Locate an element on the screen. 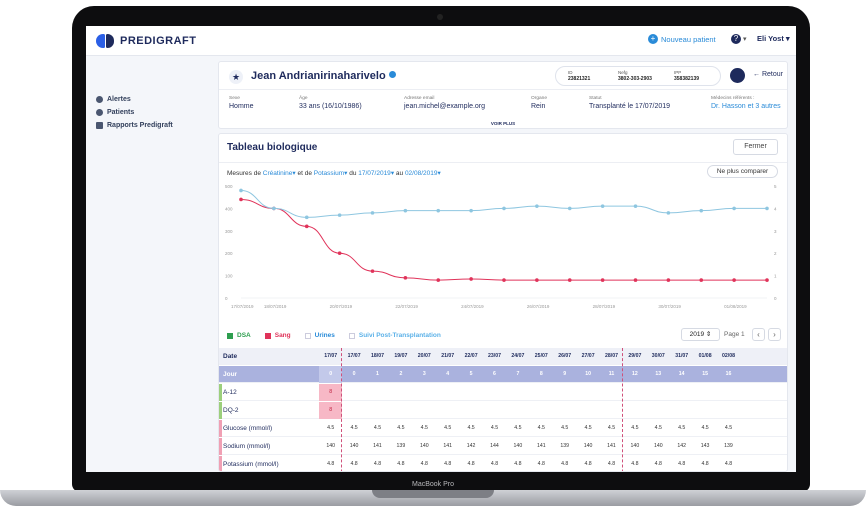  table-cell: 27/07 is located at coordinates (587, 356).